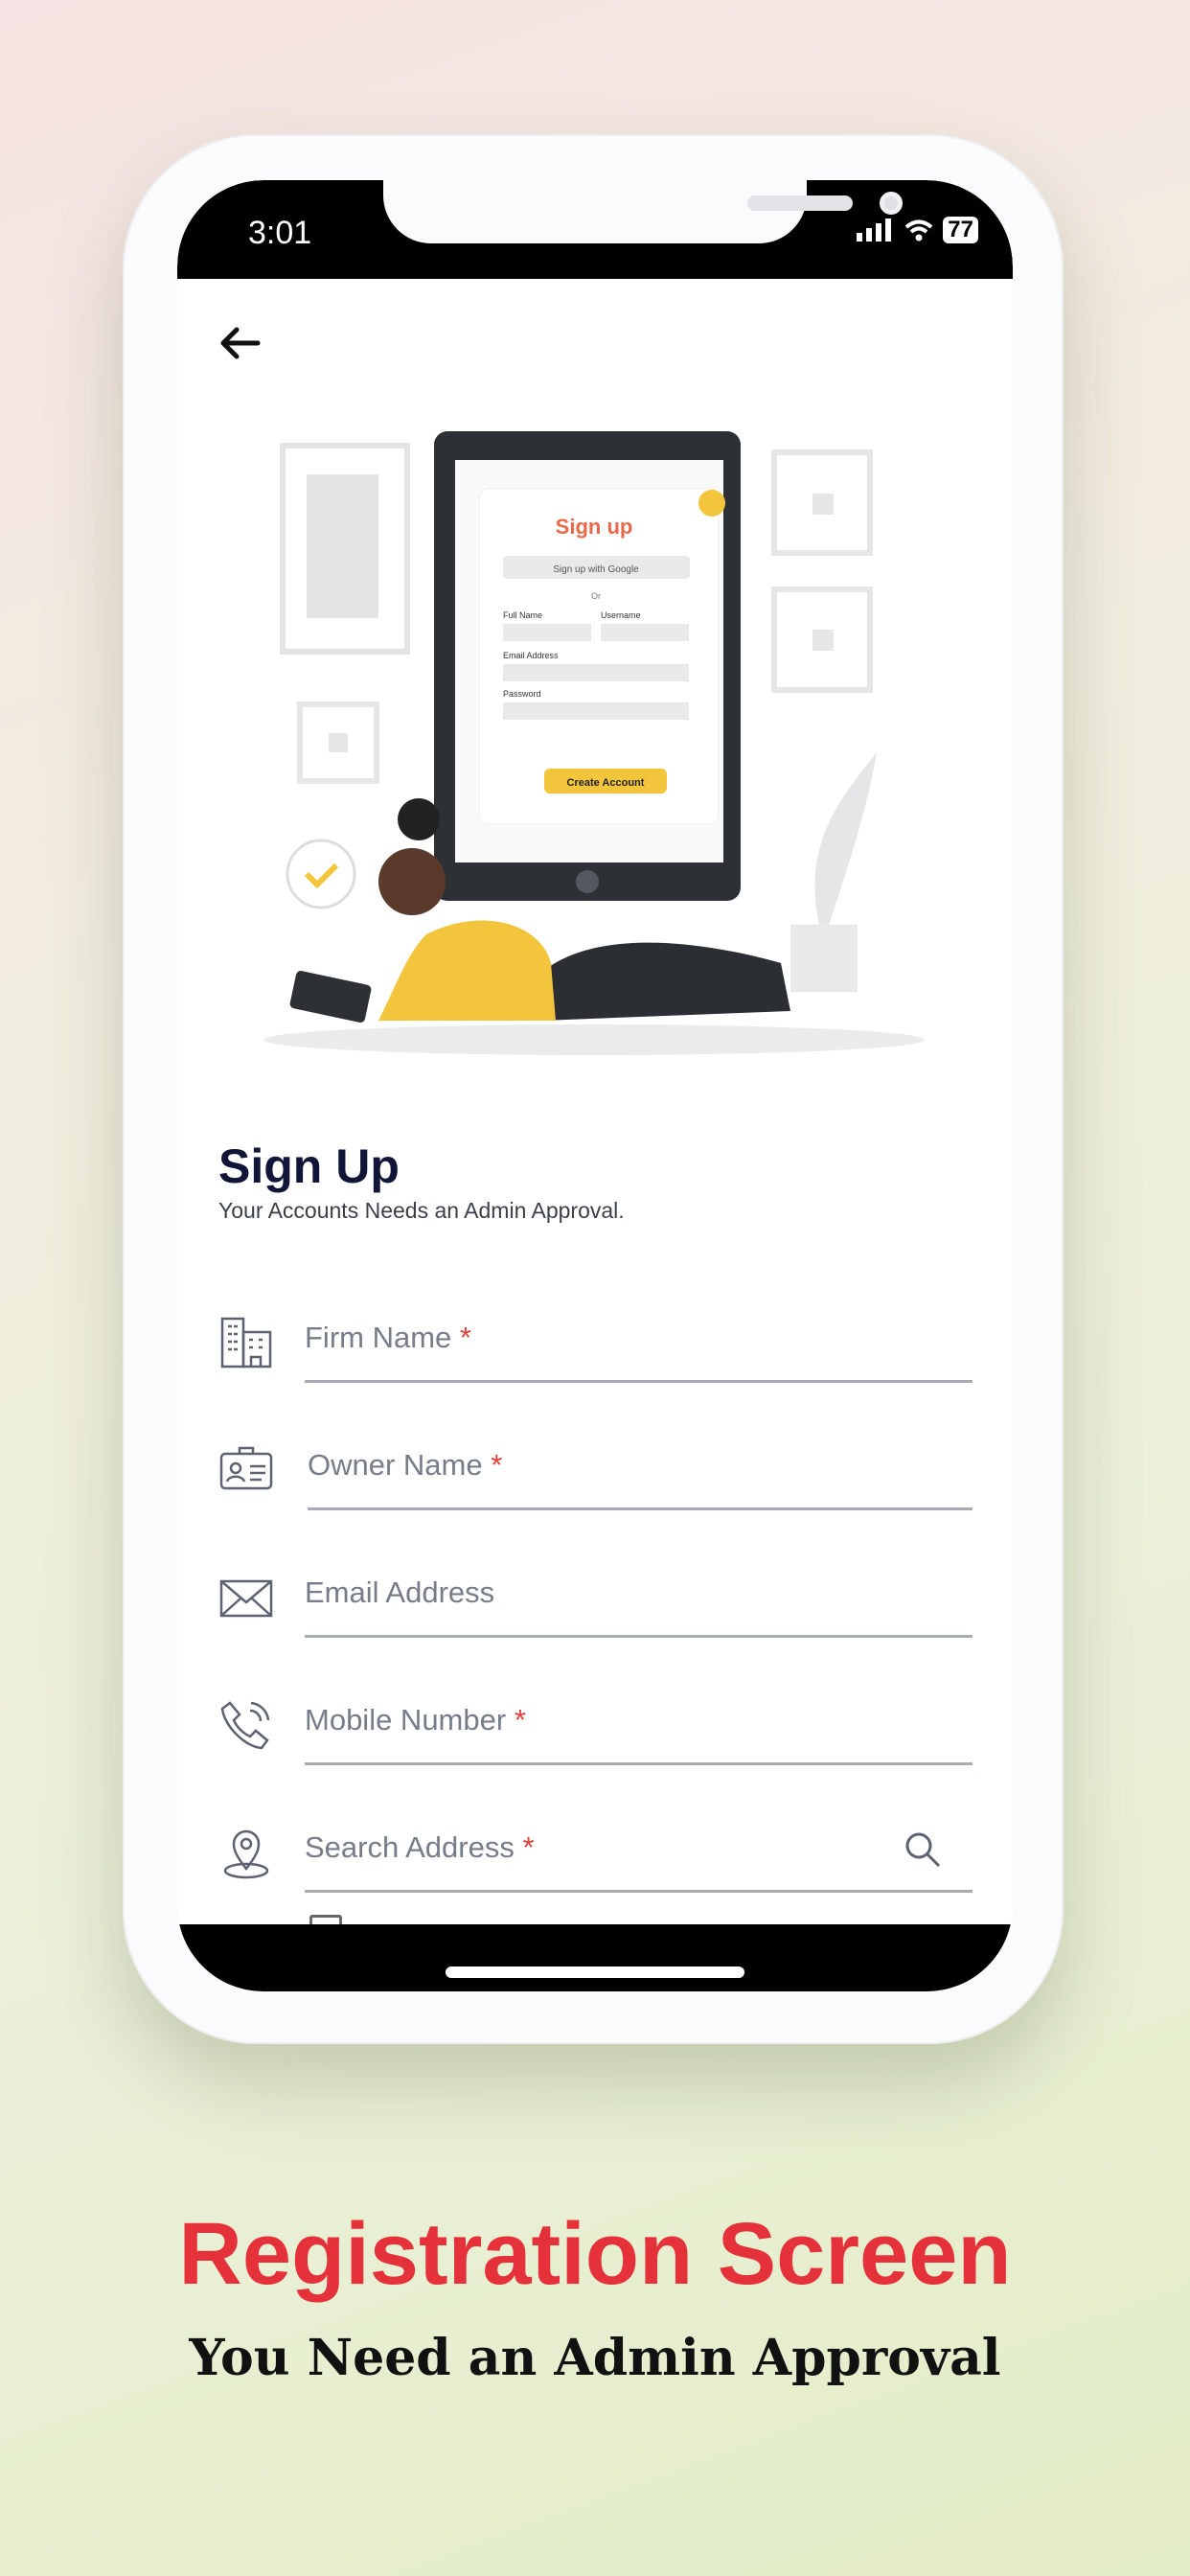 The image size is (1190, 2576). What do you see at coordinates (800, 203) in the screenshot?
I see `speaker` at bounding box center [800, 203].